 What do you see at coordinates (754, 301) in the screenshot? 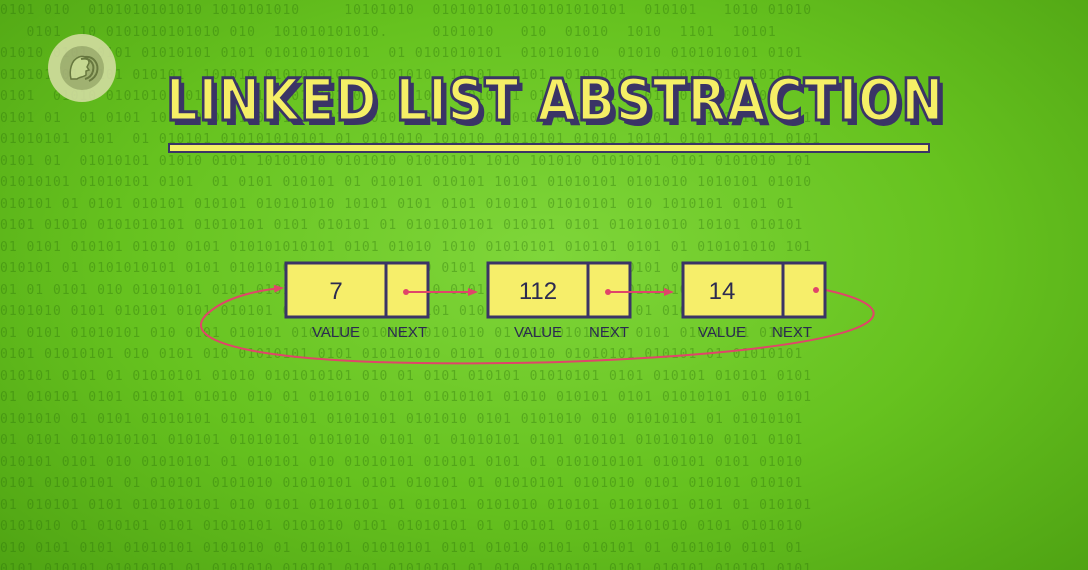
I see `node-3: 14 VALUE NEXT` at bounding box center [754, 301].